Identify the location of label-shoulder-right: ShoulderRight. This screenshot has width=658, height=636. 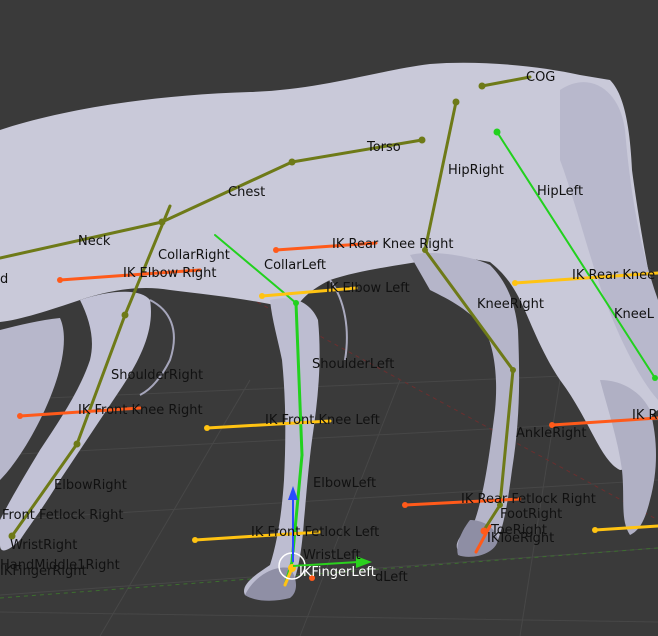
(157, 375).